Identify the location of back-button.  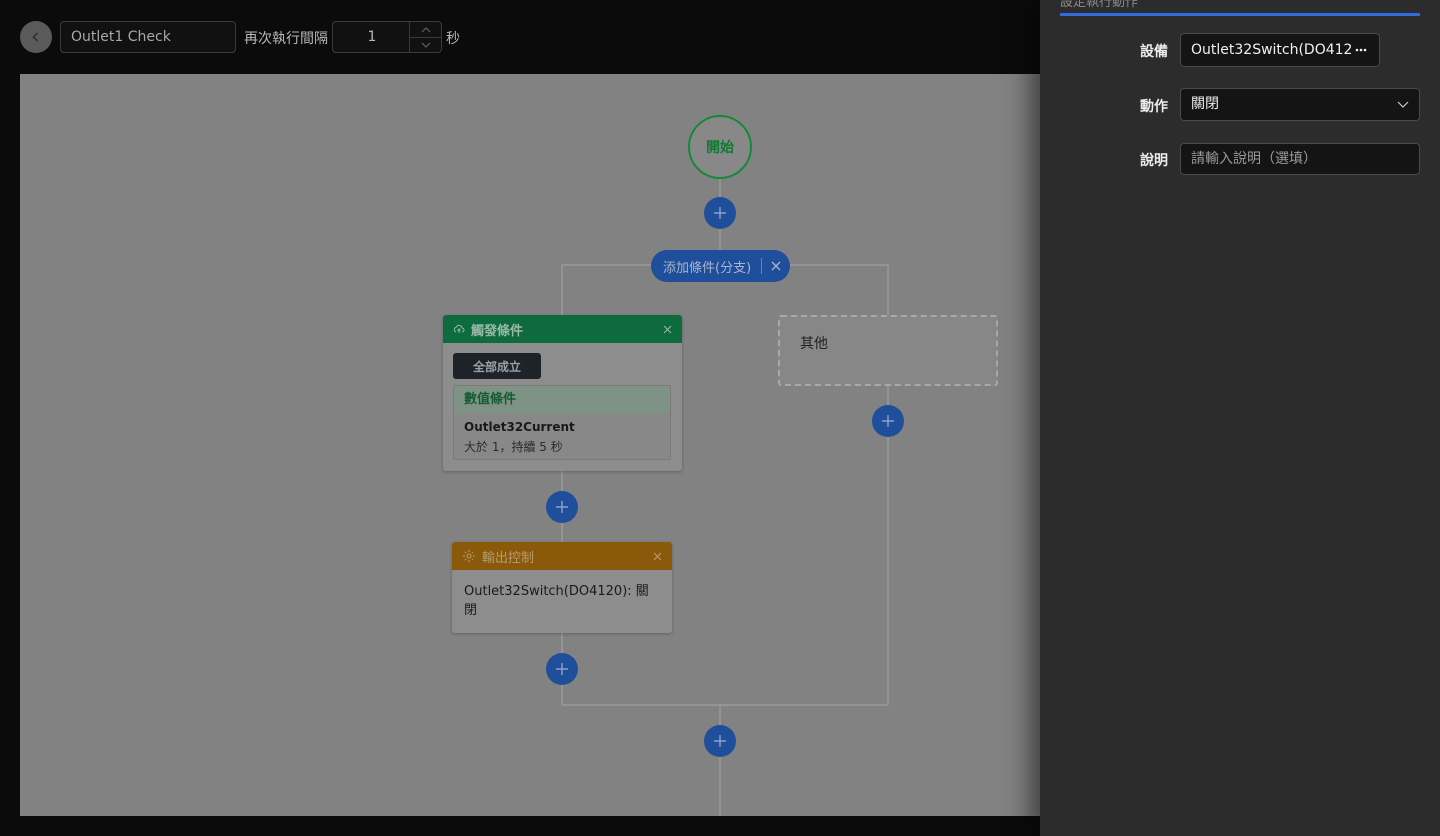
(36, 37).